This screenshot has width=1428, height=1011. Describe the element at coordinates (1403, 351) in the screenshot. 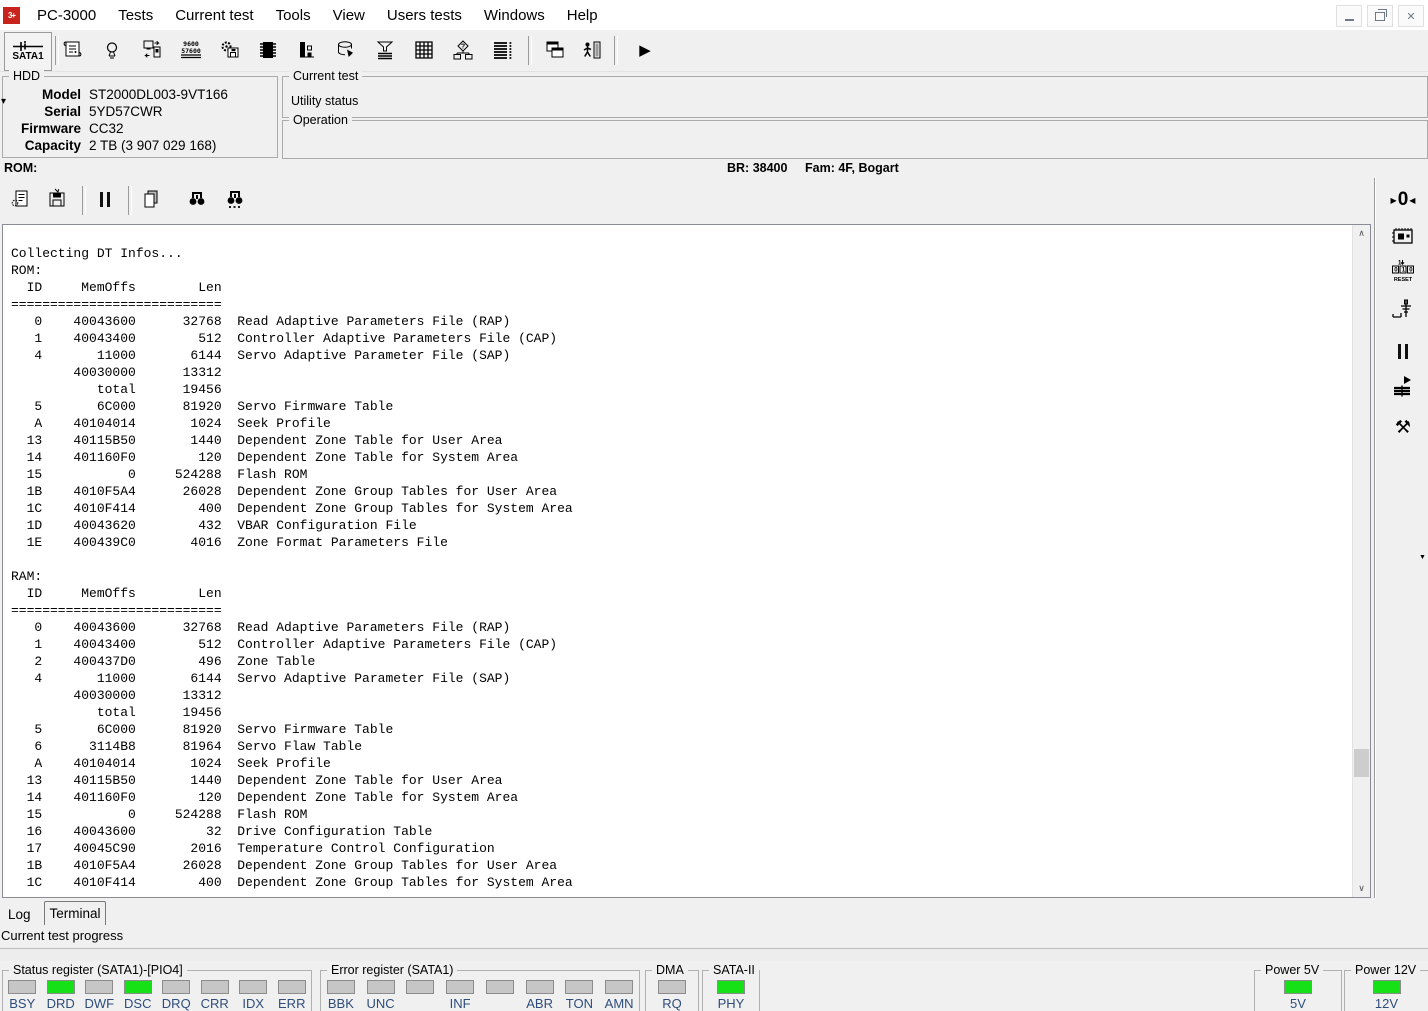

I see `pause-test-button` at that location.